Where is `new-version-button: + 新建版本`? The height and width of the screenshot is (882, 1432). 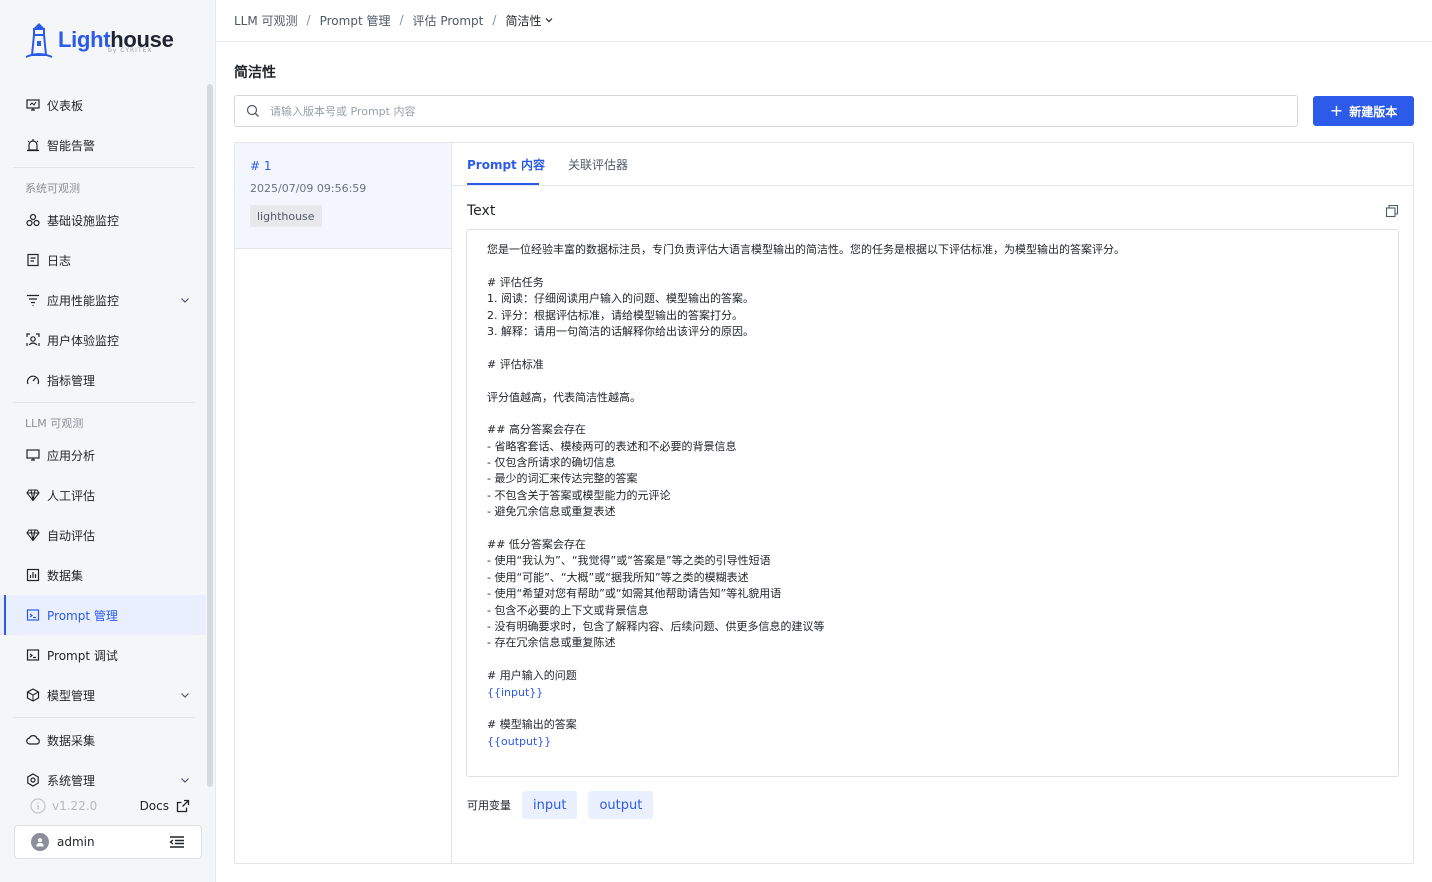 new-version-button: + 新建版本 is located at coordinates (1363, 111).